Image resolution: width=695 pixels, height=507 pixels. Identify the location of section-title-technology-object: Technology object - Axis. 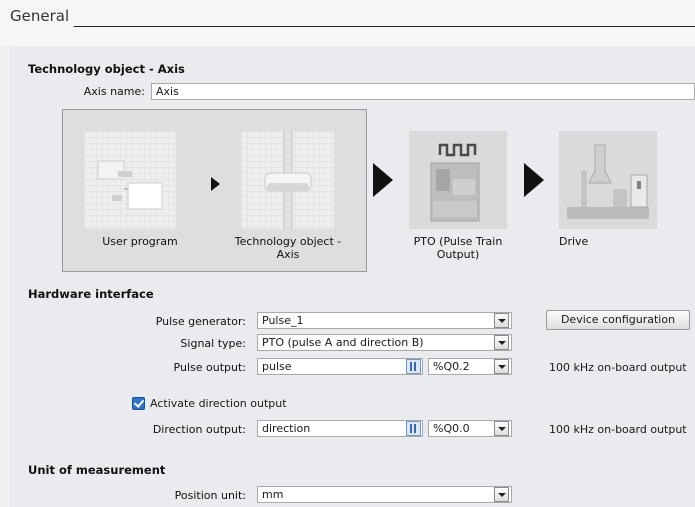
(106, 69).